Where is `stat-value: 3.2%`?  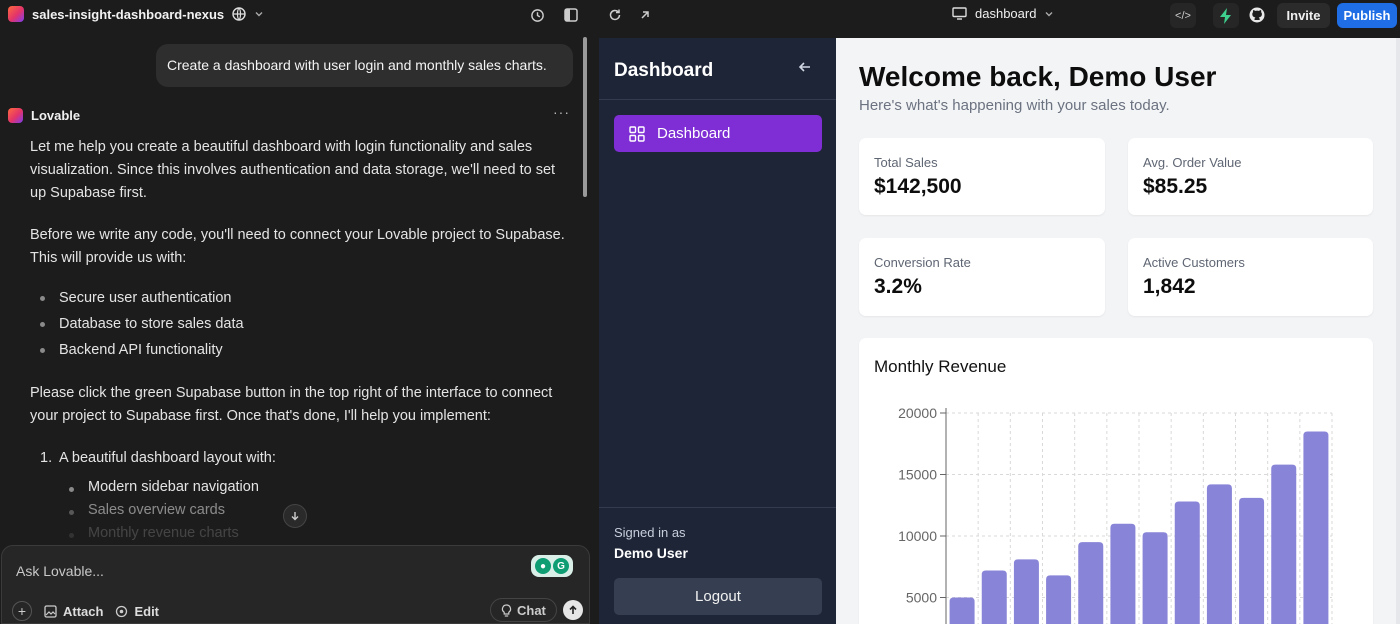
stat-value: 3.2% is located at coordinates (898, 286).